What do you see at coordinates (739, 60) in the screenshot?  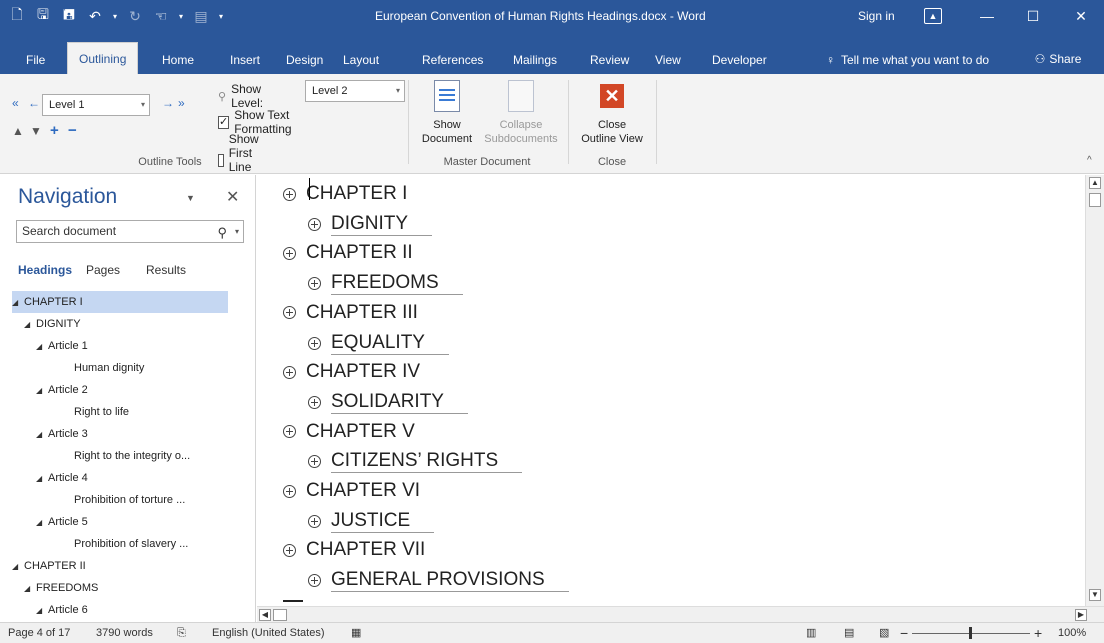 I see `tab-developer: Developer` at bounding box center [739, 60].